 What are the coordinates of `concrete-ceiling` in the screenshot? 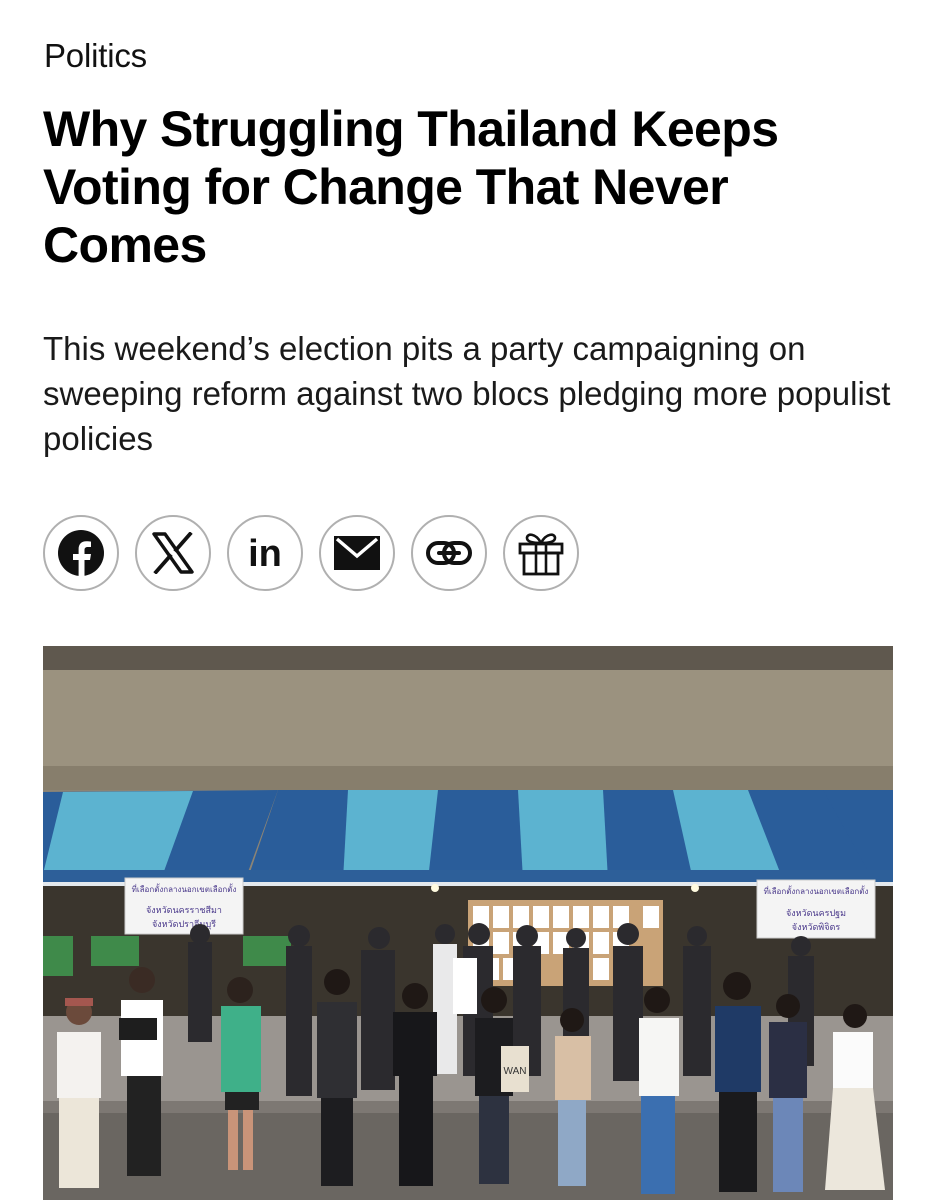 It's located at (468, 658).